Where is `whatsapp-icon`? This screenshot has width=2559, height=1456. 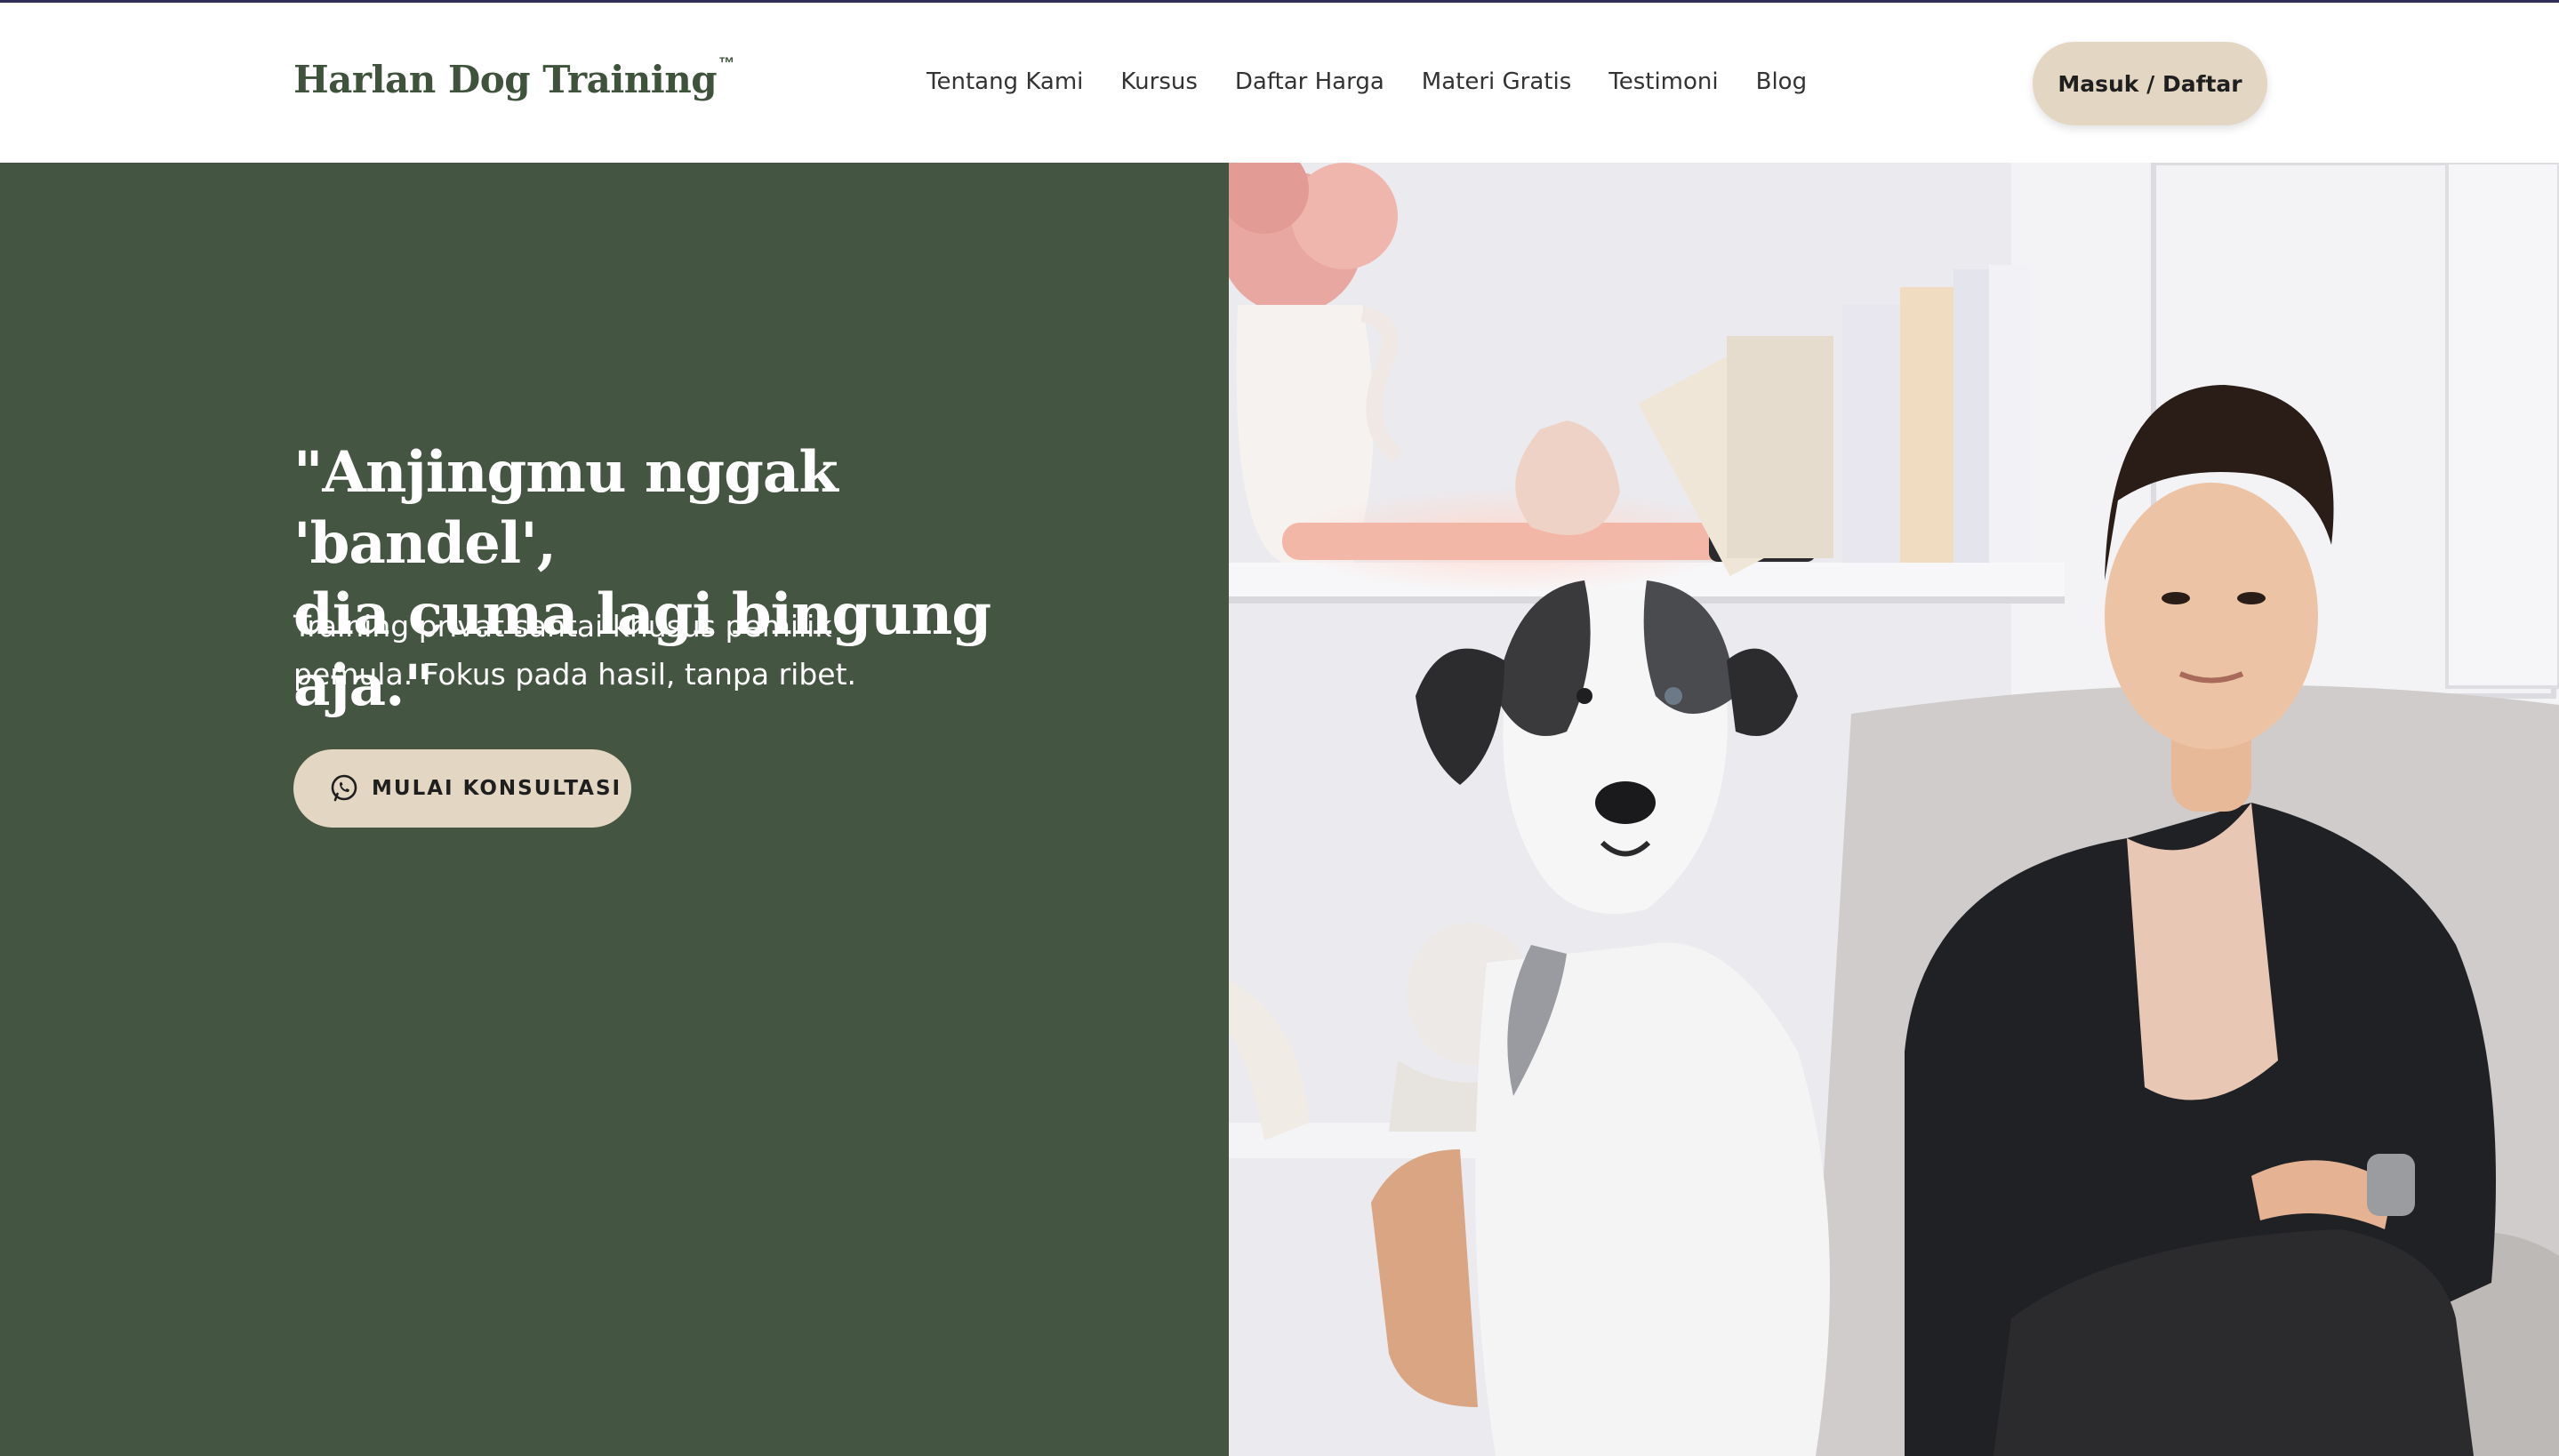
whatsapp-icon is located at coordinates (344, 788).